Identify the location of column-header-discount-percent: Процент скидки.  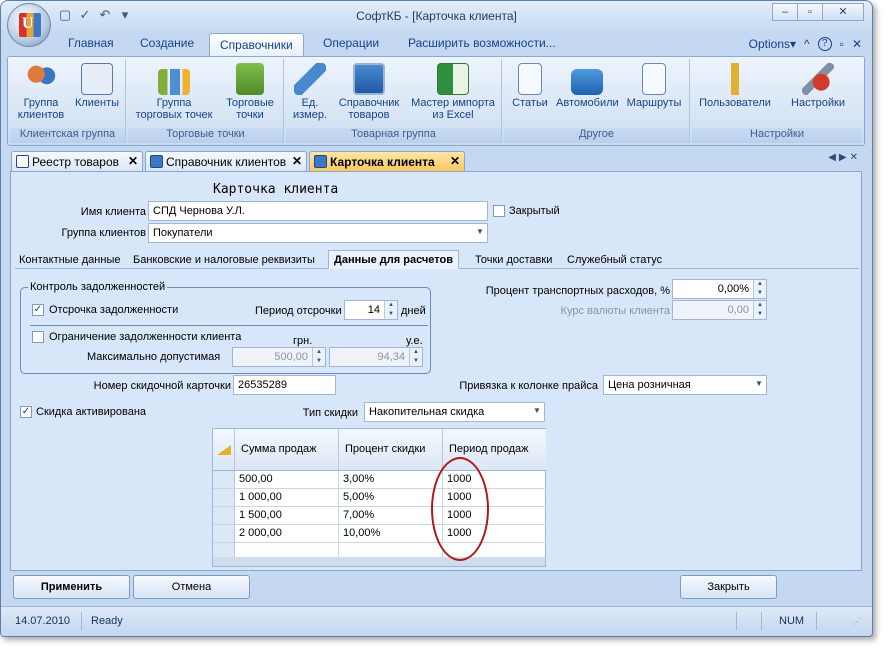
(391, 450).